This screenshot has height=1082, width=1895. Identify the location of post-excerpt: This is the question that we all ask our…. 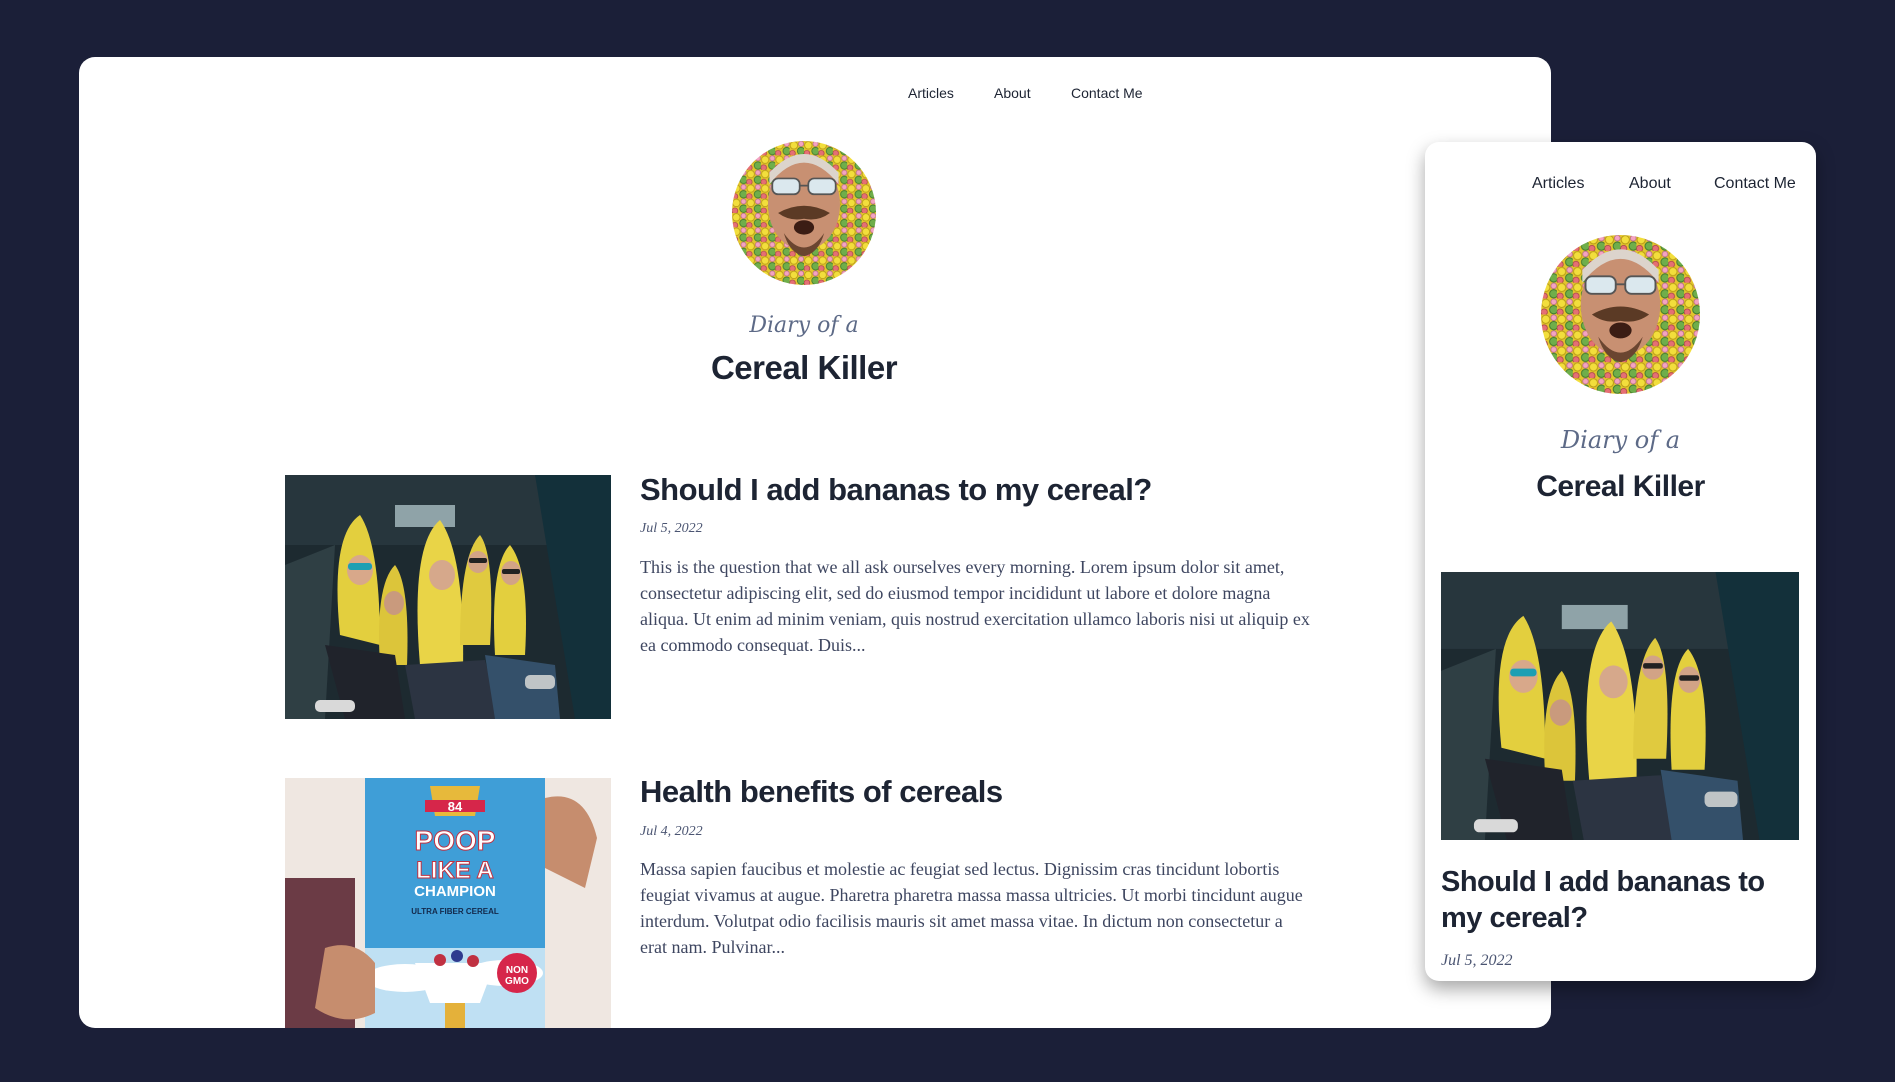
(975, 606).